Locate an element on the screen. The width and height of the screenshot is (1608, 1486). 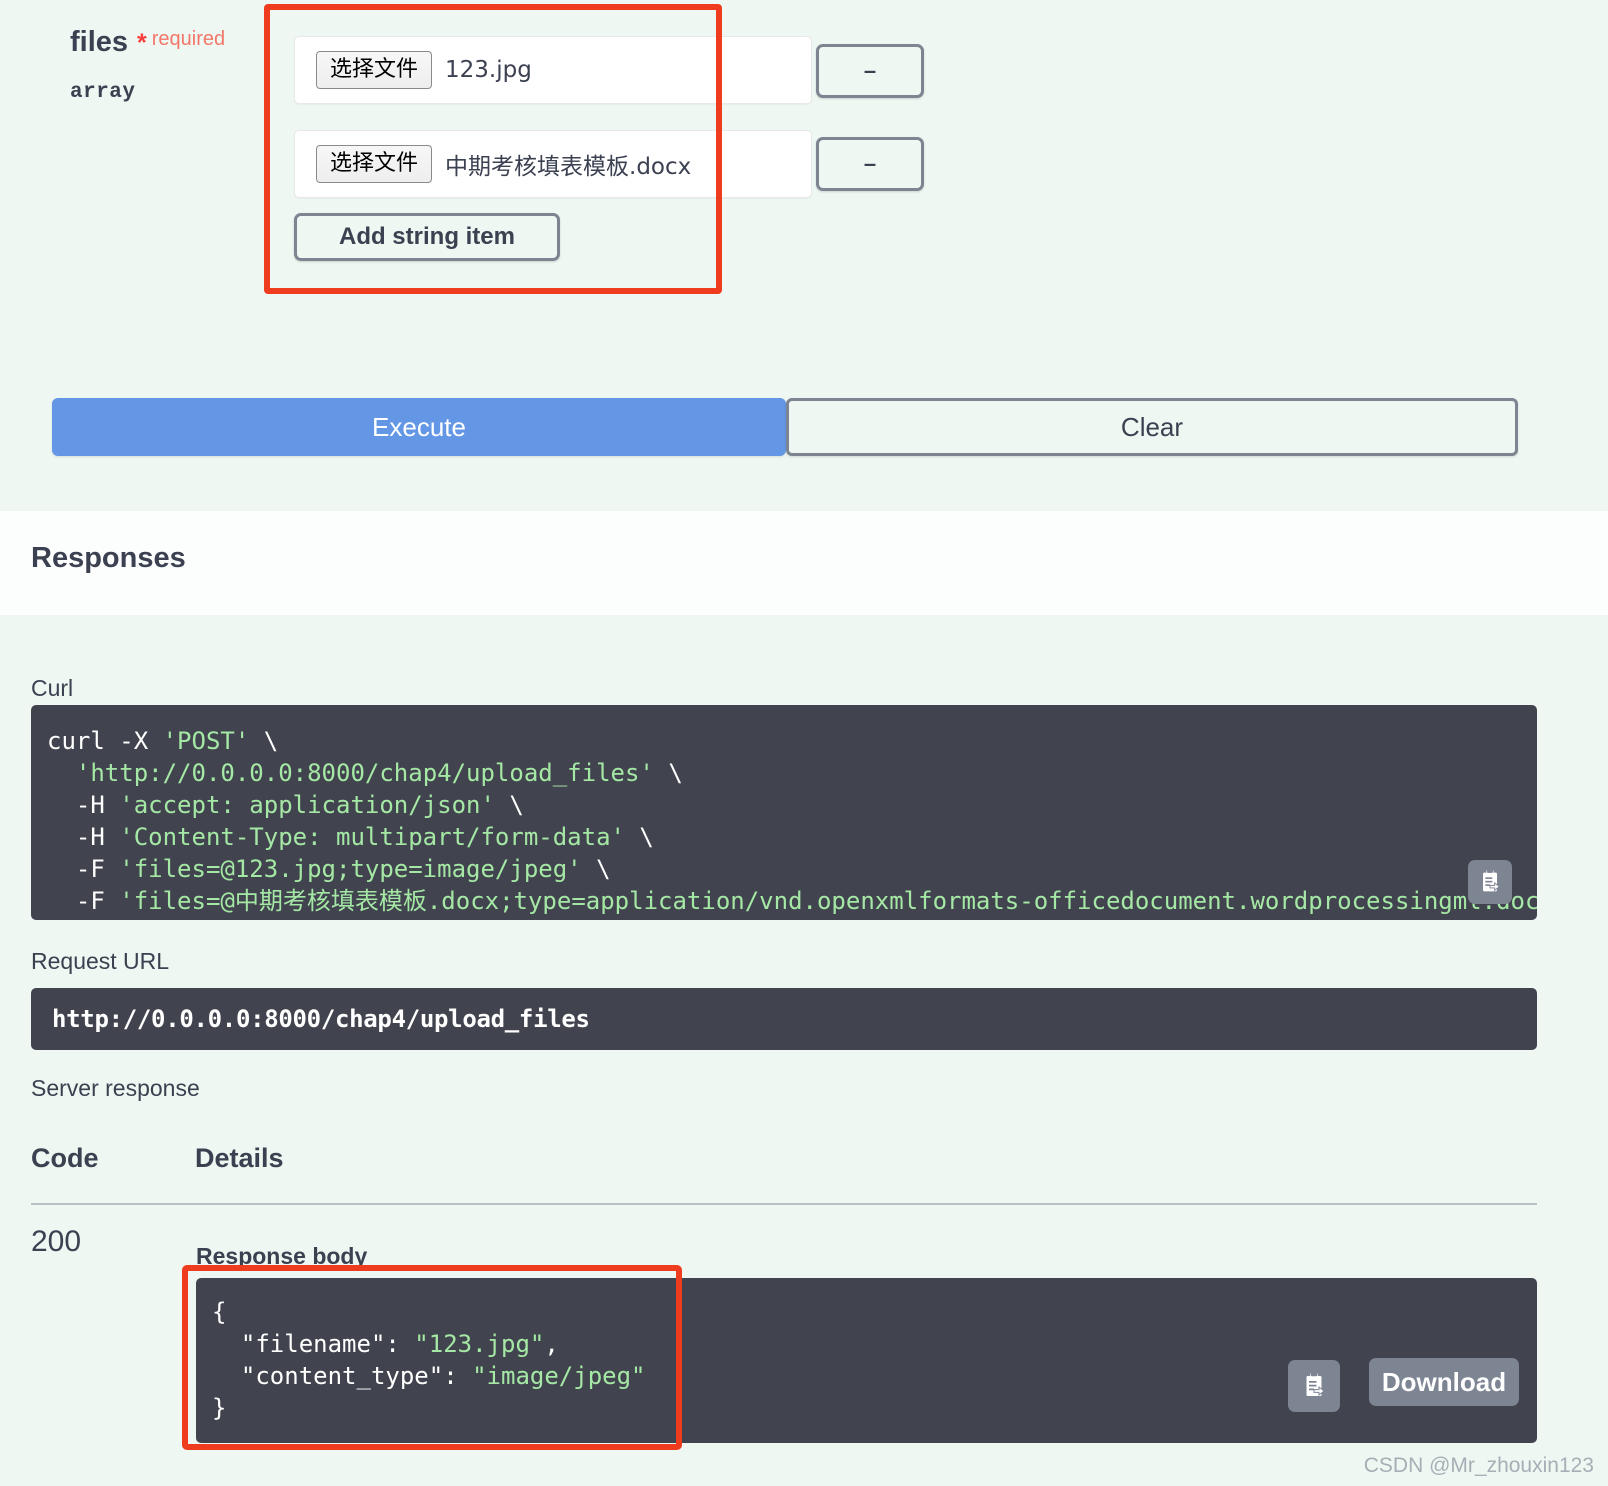
request-url-value: http://0.0.0.0:8000/chap4/upload_files is located at coordinates (321, 1019).